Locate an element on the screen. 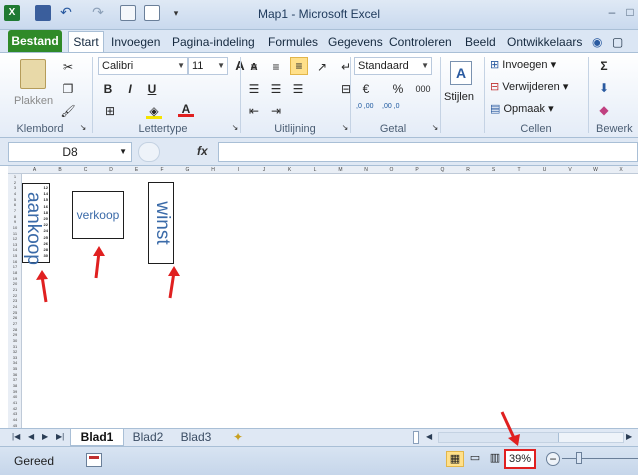 The width and height of the screenshot is (638, 475). fill-down-icon: ⬇ is located at coordinates (604, 88).